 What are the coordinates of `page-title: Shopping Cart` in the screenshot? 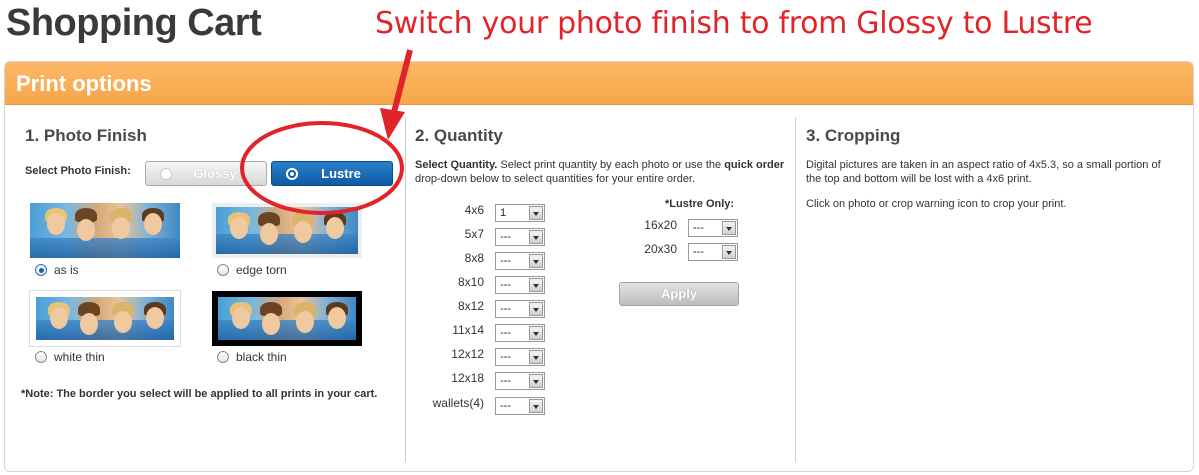 It's located at (134, 23).